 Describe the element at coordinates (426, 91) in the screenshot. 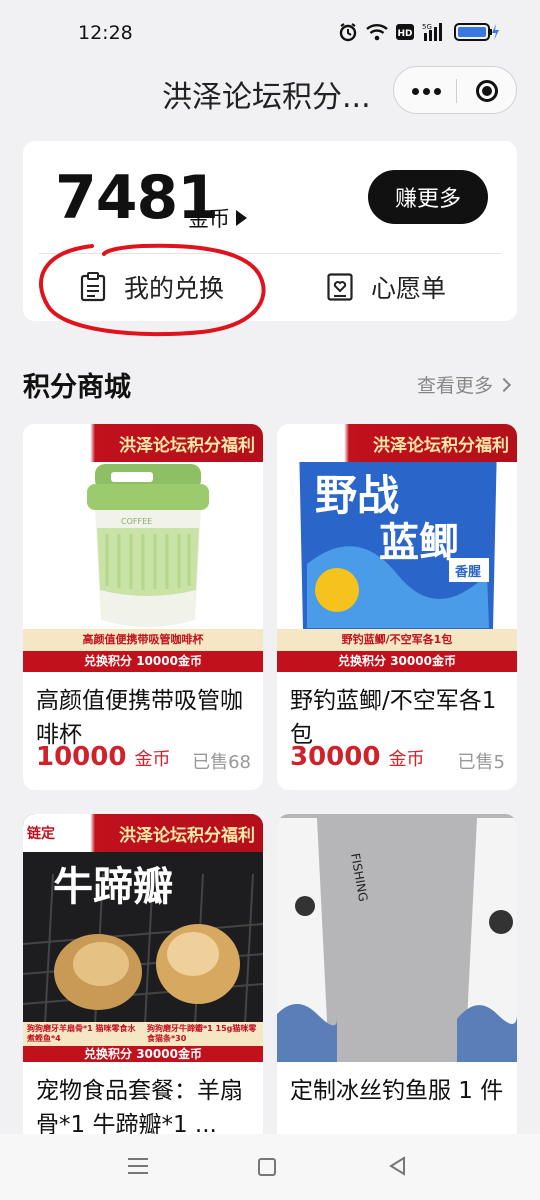

I see `more-options-button` at that location.